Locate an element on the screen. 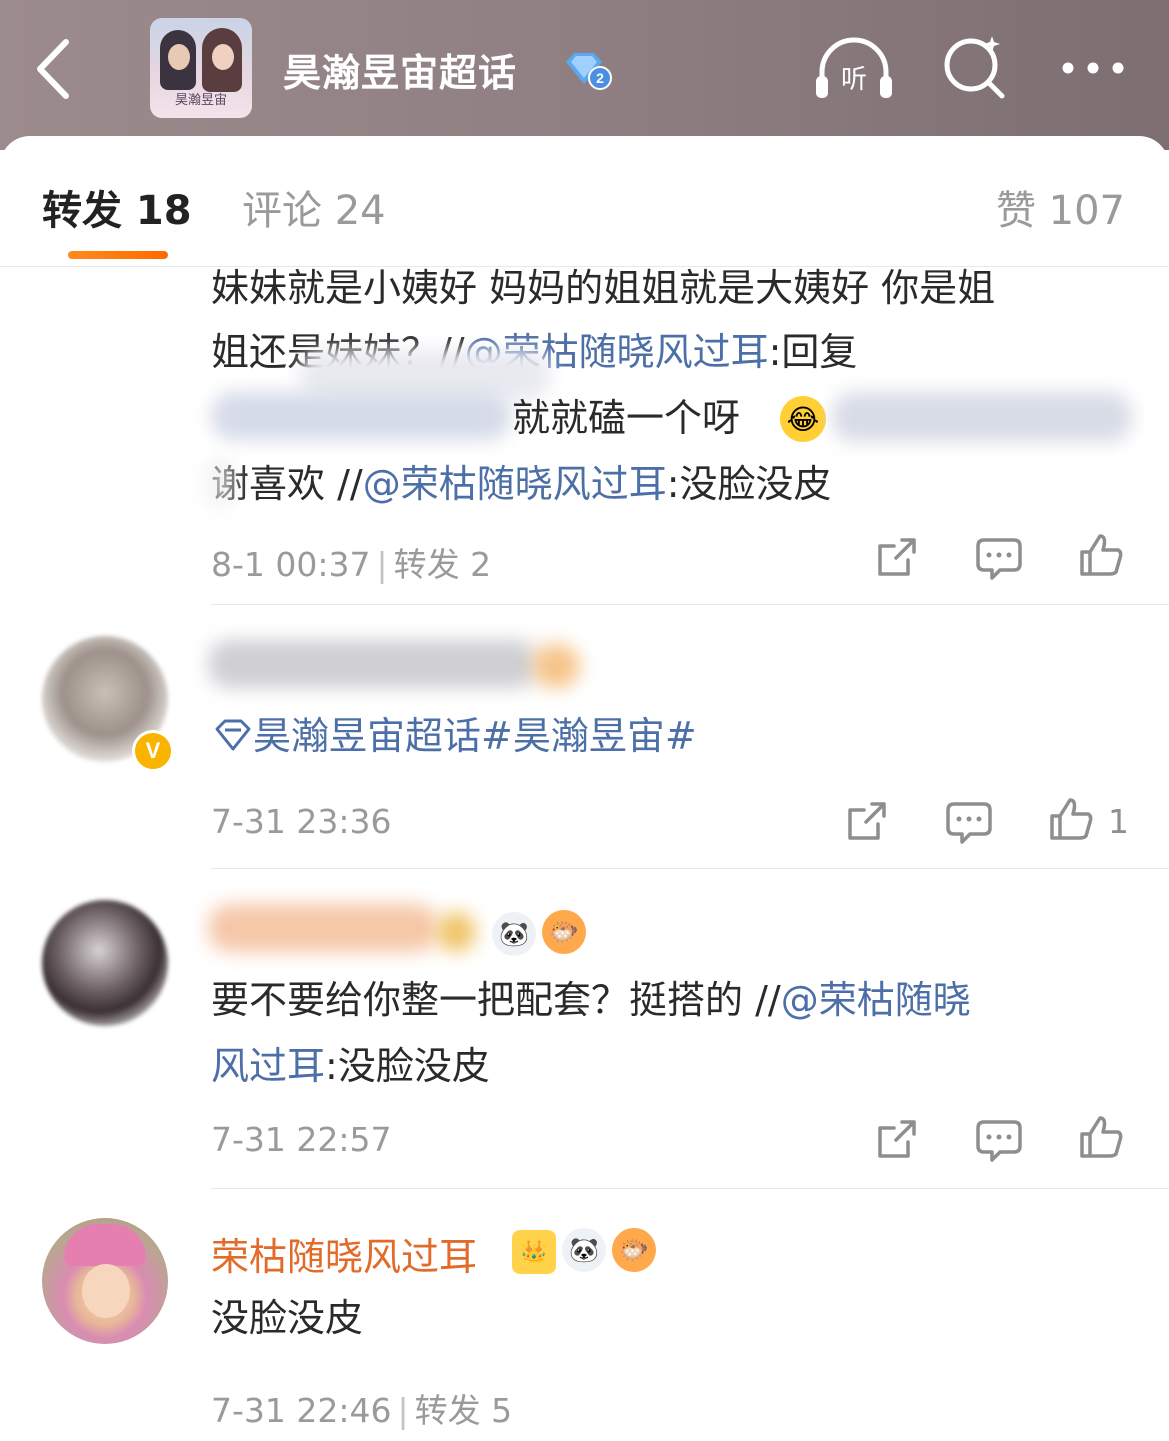 This screenshot has height=1441, width=1169. active-tab-indicator is located at coordinates (118, 255).